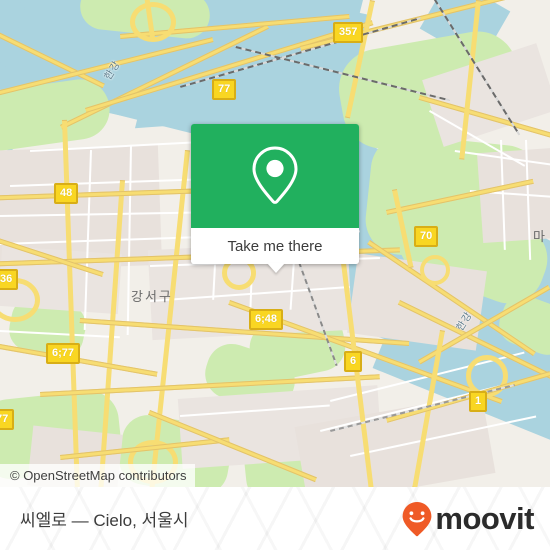 This screenshot has width=550, height=550. What do you see at coordinates (348, 32) in the screenshot?
I see `road-shield-357: 357` at bounding box center [348, 32].